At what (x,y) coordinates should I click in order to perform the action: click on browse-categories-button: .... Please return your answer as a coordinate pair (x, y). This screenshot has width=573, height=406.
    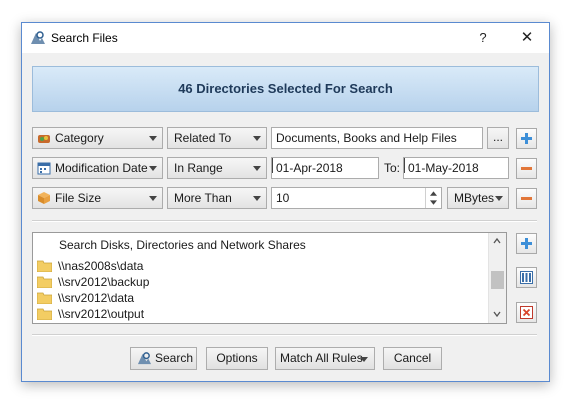
    Looking at the image, I should click on (498, 138).